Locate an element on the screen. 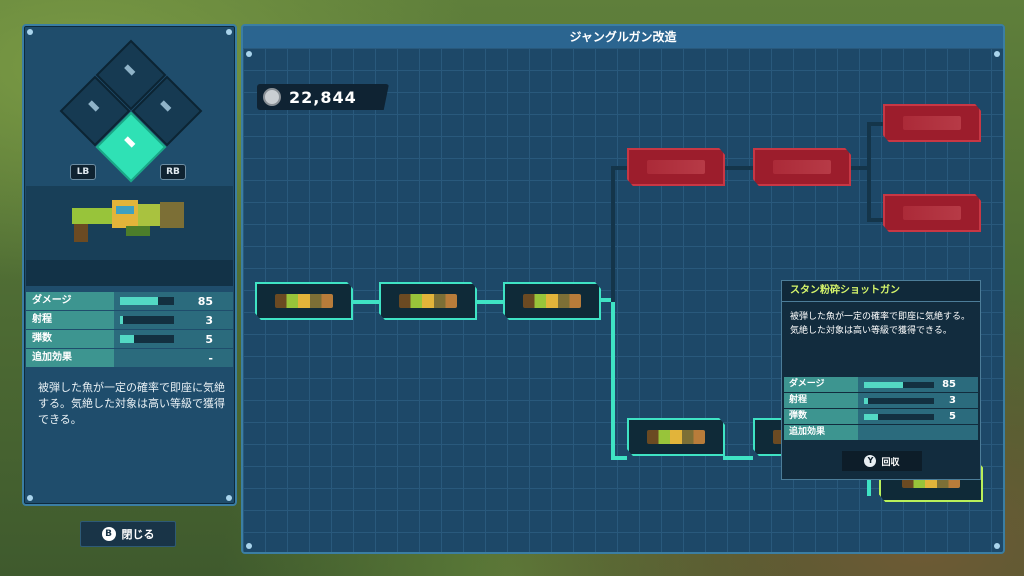 This screenshot has height=576, width=1024. coin-icon is located at coordinates (272, 97).